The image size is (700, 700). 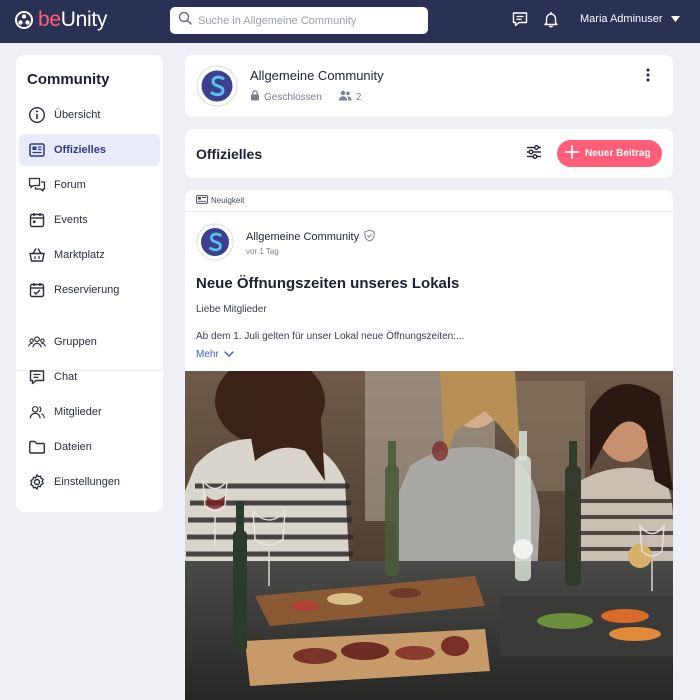 I want to click on beunity-logo-icon, so click(x=24, y=20).